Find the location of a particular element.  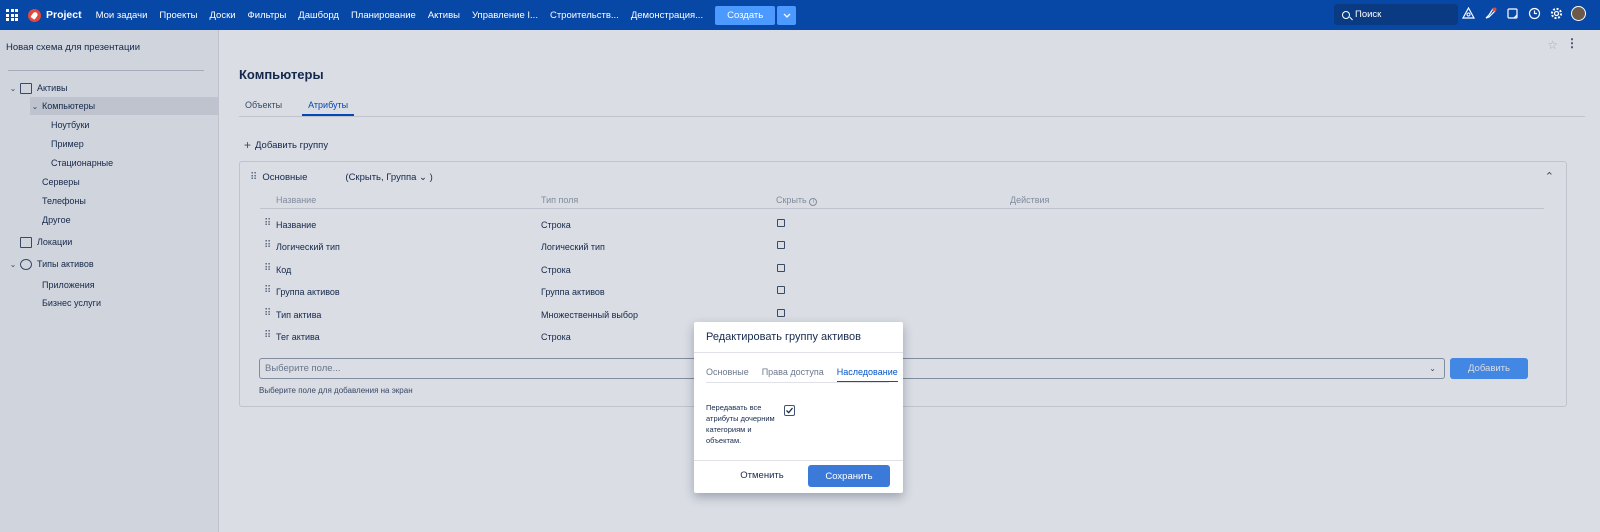

feedback-icon is located at coordinates (1512, 13).